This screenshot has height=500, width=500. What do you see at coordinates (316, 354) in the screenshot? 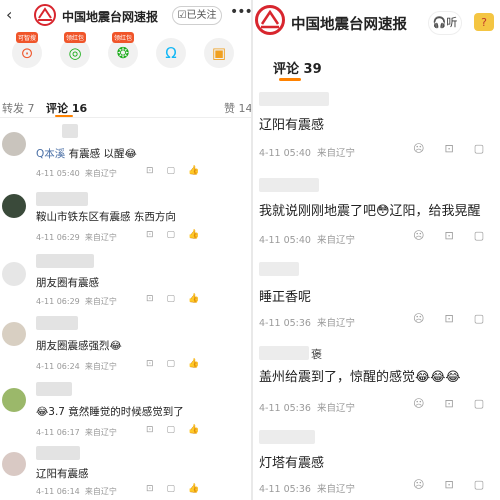
I see `username-suffix: 褒` at bounding box center [316, 354].